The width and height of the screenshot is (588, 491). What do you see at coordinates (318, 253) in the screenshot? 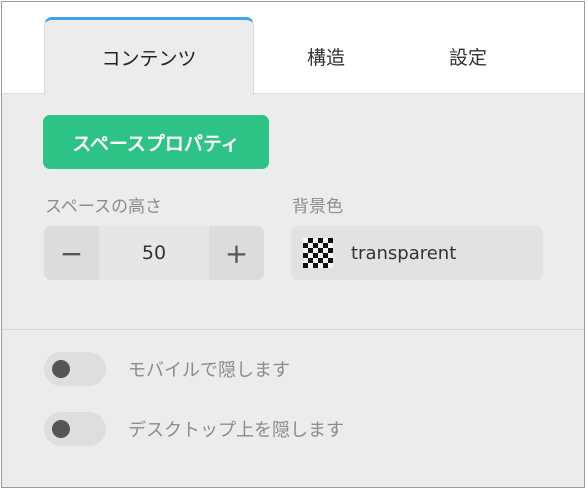
I see `transparent-swatch-icon` at bounding box center [318, 253].